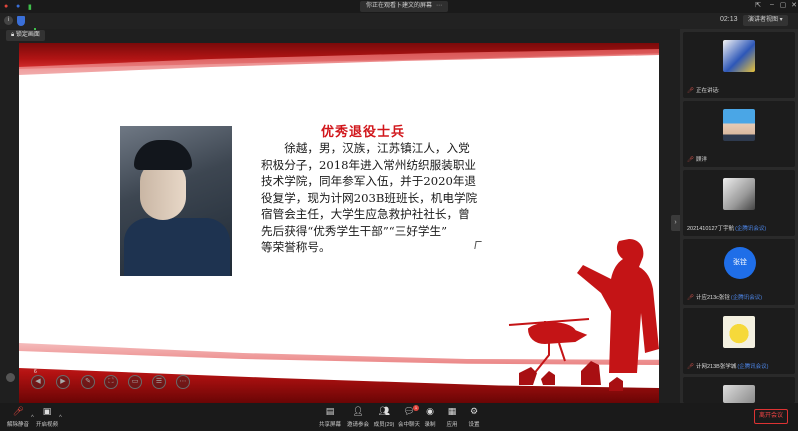 This screenshot has height=431, width=798. I want to click on unmute-label: 解除静音, so click(17, 425).